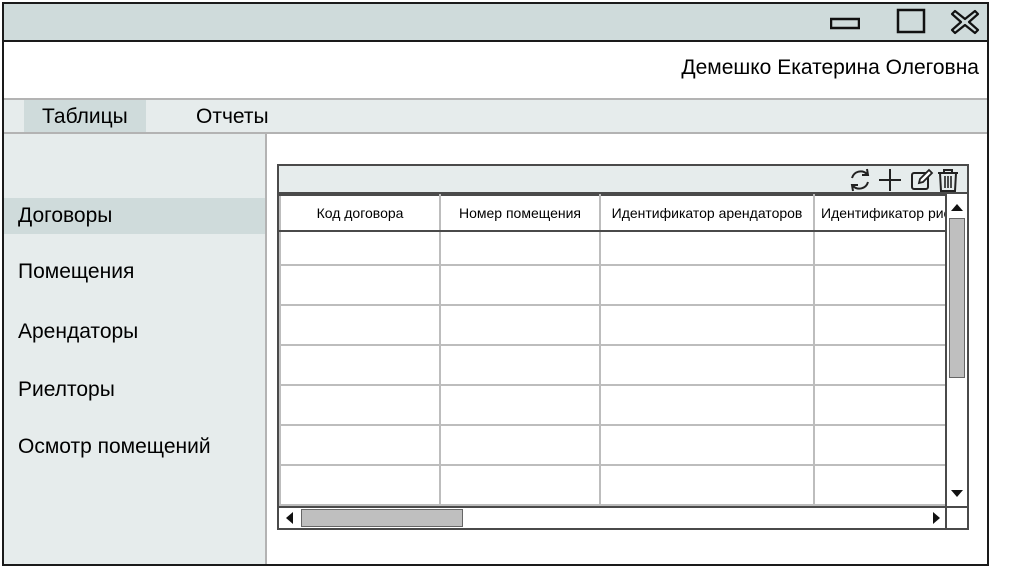 This screenshot has width=1015, height=569. Describe the element at coordinates (911, 22) in the screenshot. I see `maximize-icon` at that location.